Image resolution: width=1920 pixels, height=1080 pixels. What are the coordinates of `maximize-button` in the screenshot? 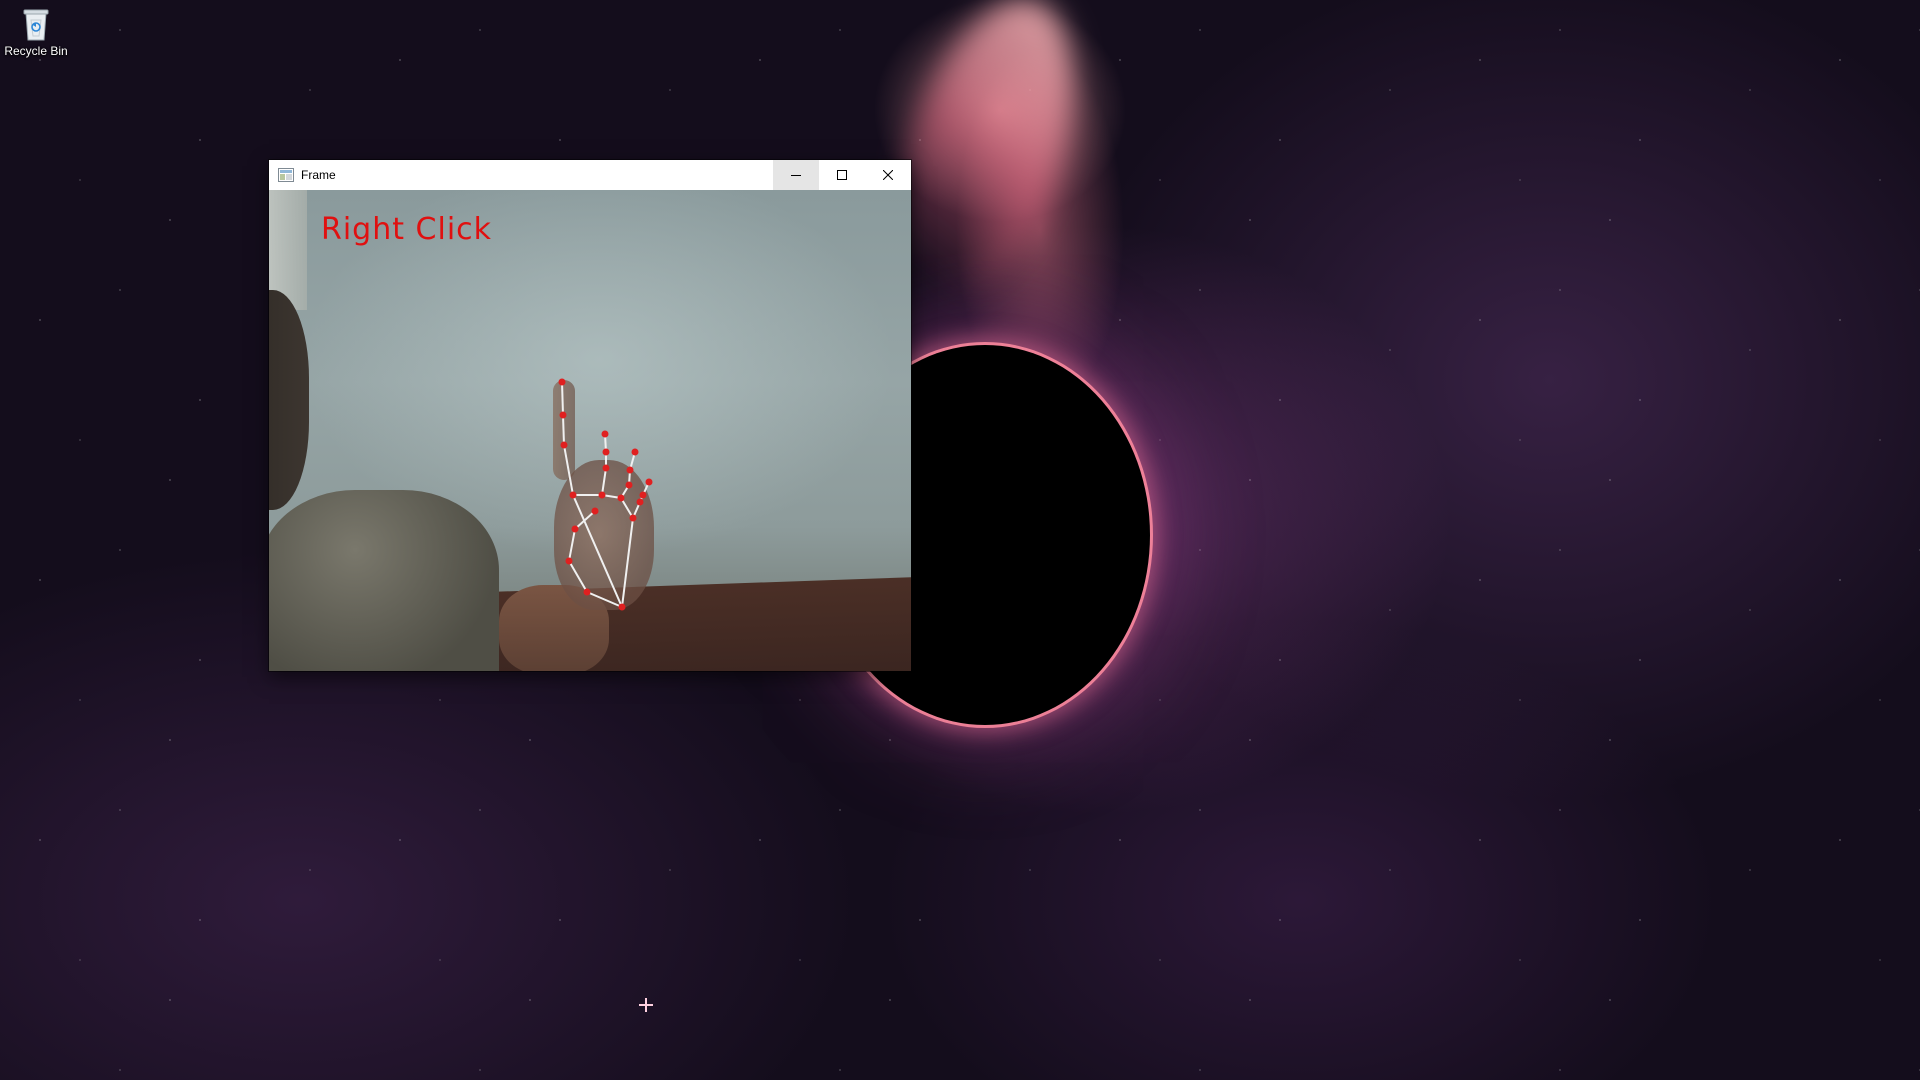 It's located at (842, 175).